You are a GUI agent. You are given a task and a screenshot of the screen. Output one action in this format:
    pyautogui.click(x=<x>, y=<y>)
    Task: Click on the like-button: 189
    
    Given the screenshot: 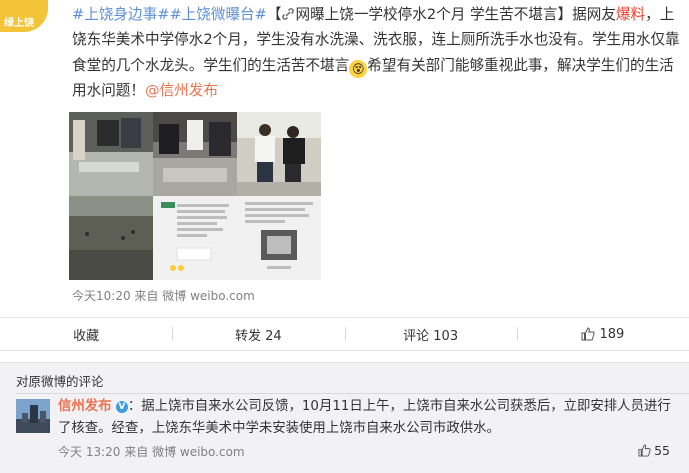 What is the action you would take?
    pyautogui.click(x=602, y=334)
    